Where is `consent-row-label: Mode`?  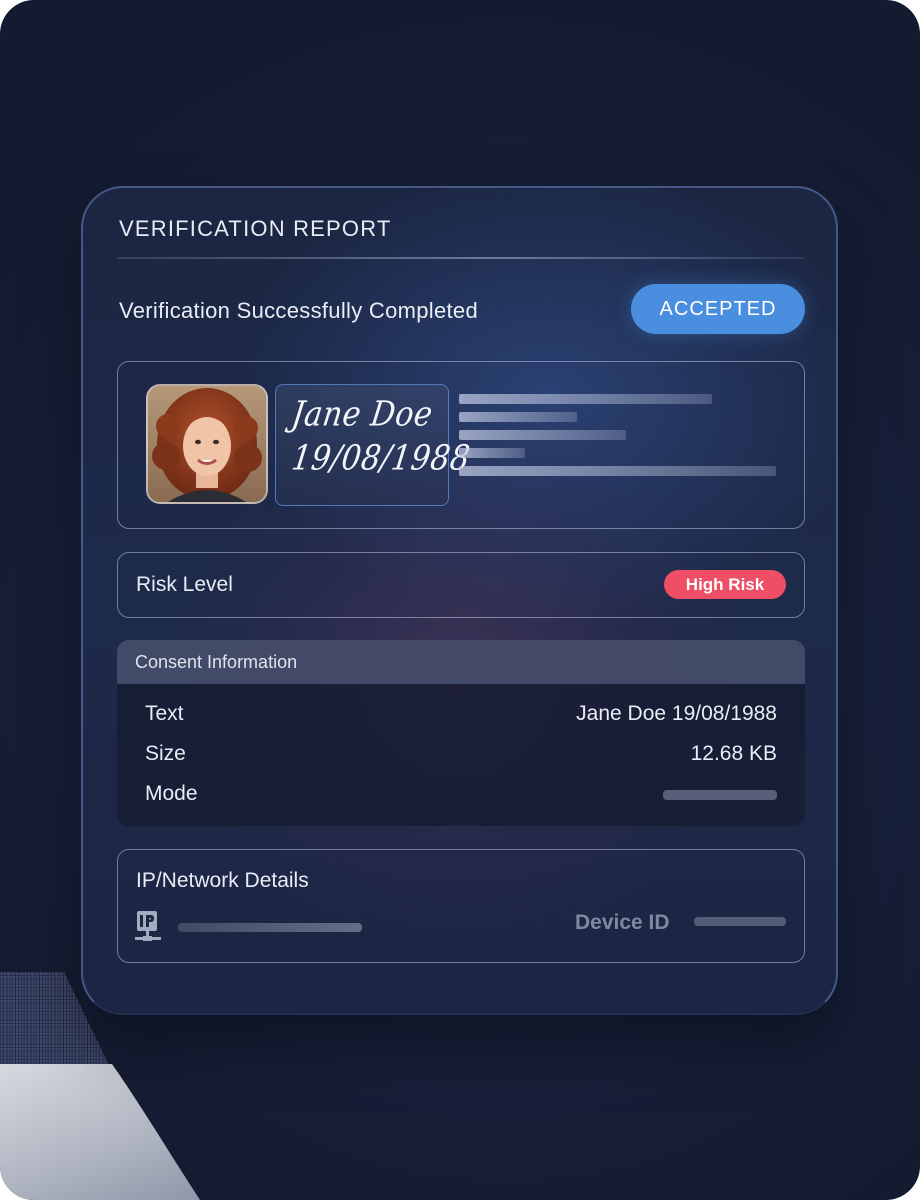
consent-row-label: Mode is located at coordinates (171, 793).